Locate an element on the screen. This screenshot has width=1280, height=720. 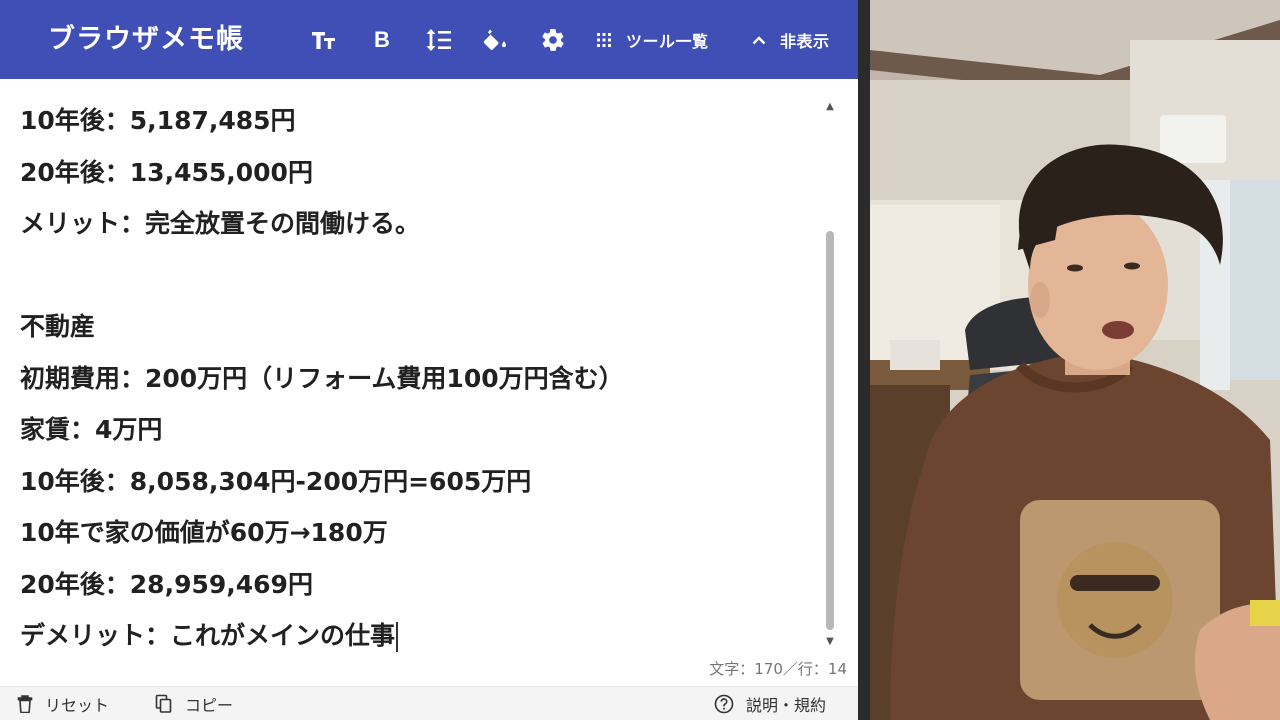
memo-line: メリット：完全放置その間働ける。 is located at coordinates (220, 223).